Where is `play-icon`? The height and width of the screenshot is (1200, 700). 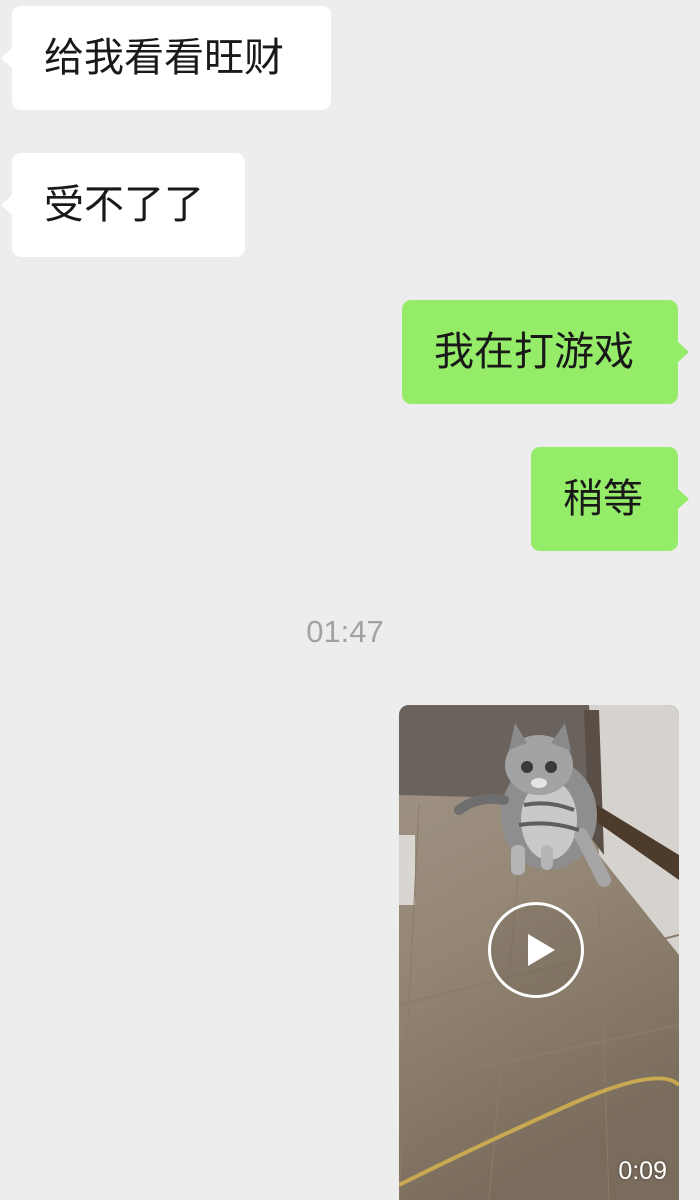
play-icon is located at coordinates (541, 950).